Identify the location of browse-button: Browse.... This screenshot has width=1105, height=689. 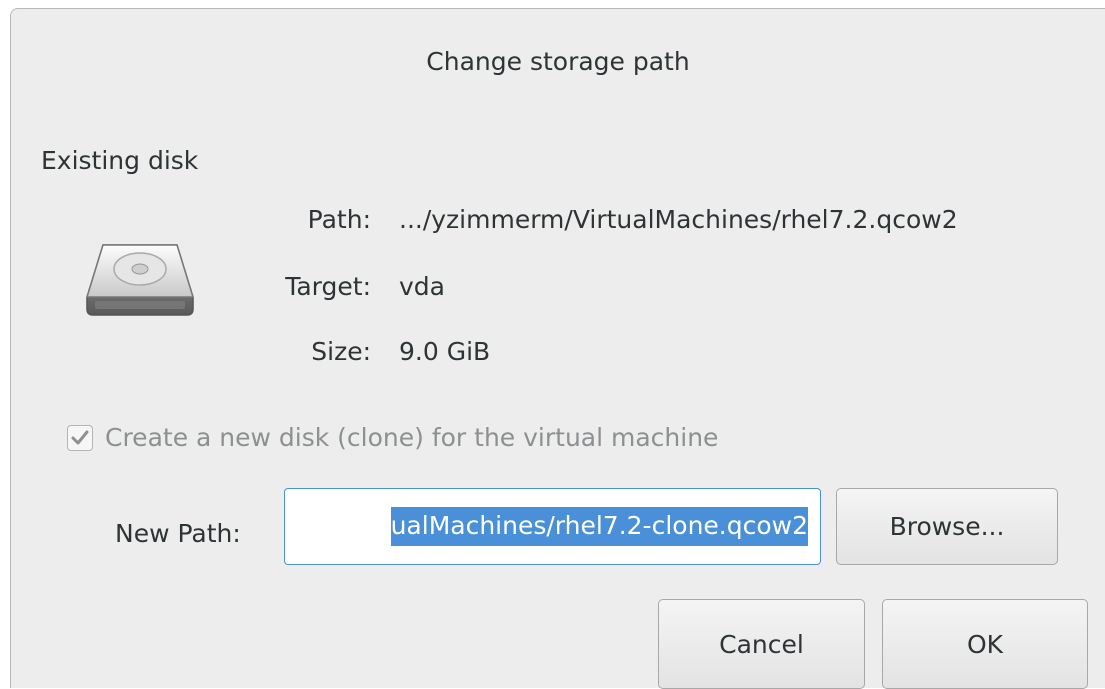
(947, 526).